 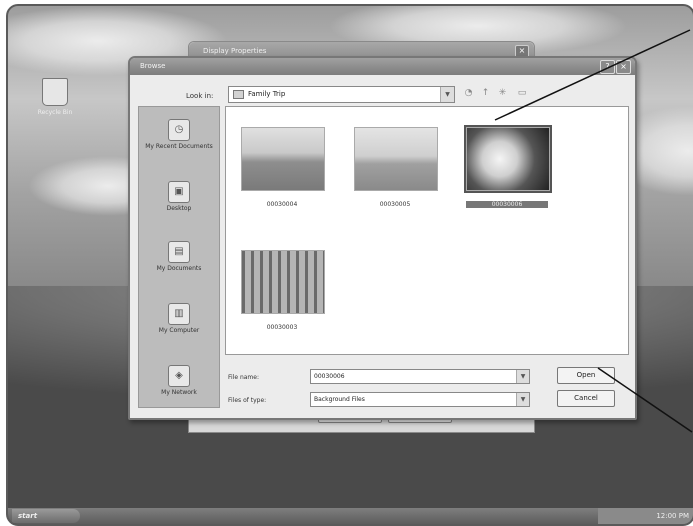 I want to click on recent-documents-icon: ◷, so click(x=179, y=130).